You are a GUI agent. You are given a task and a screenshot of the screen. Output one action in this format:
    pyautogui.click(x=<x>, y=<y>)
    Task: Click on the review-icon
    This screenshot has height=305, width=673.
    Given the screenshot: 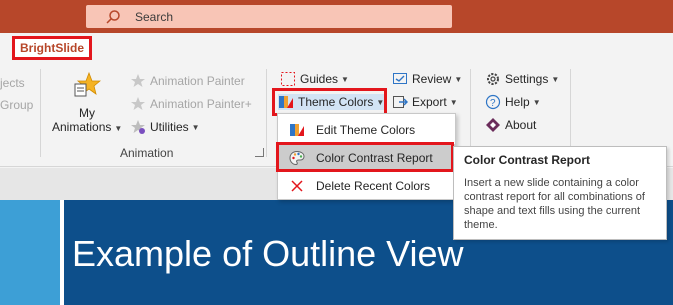 What is the action you would take?
    pyautogui.click(x=400, y=78)
    